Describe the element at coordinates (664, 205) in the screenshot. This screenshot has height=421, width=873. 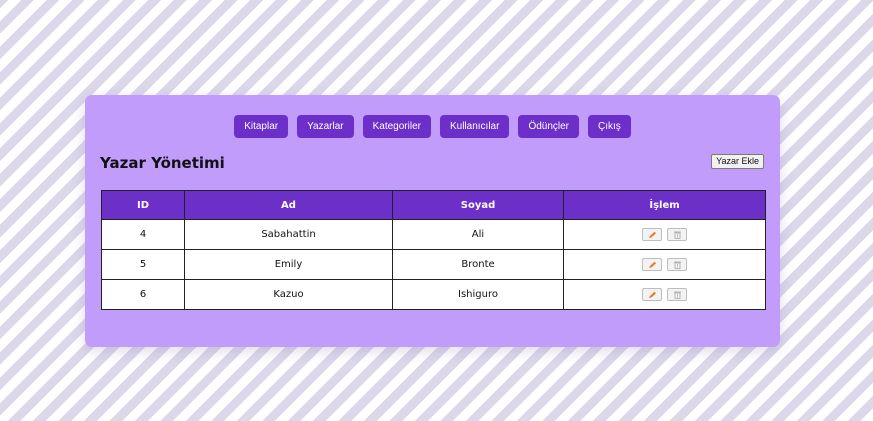
I see `column-header-islem: İşlem` at that location.